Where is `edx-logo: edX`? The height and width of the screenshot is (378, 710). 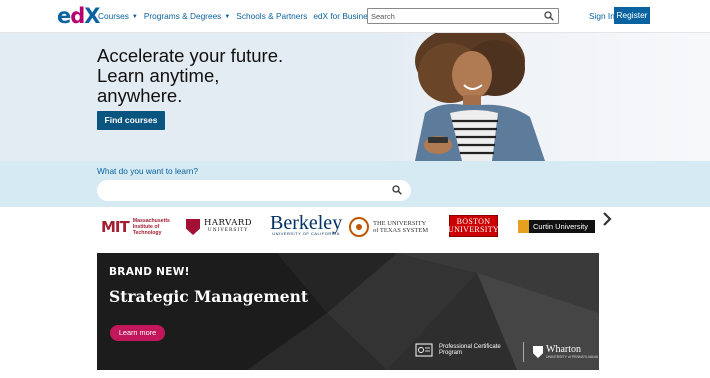 edx-logo: edX is located at coordinates (79, 16).